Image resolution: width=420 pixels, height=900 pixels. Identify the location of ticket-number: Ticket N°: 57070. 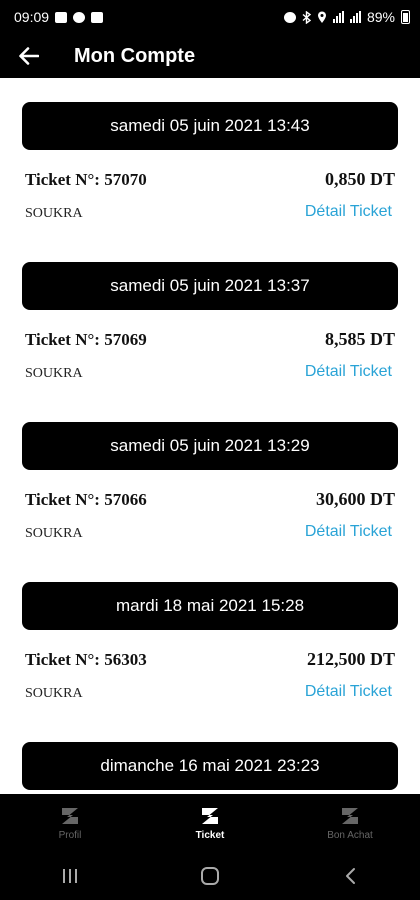
(86, 179).